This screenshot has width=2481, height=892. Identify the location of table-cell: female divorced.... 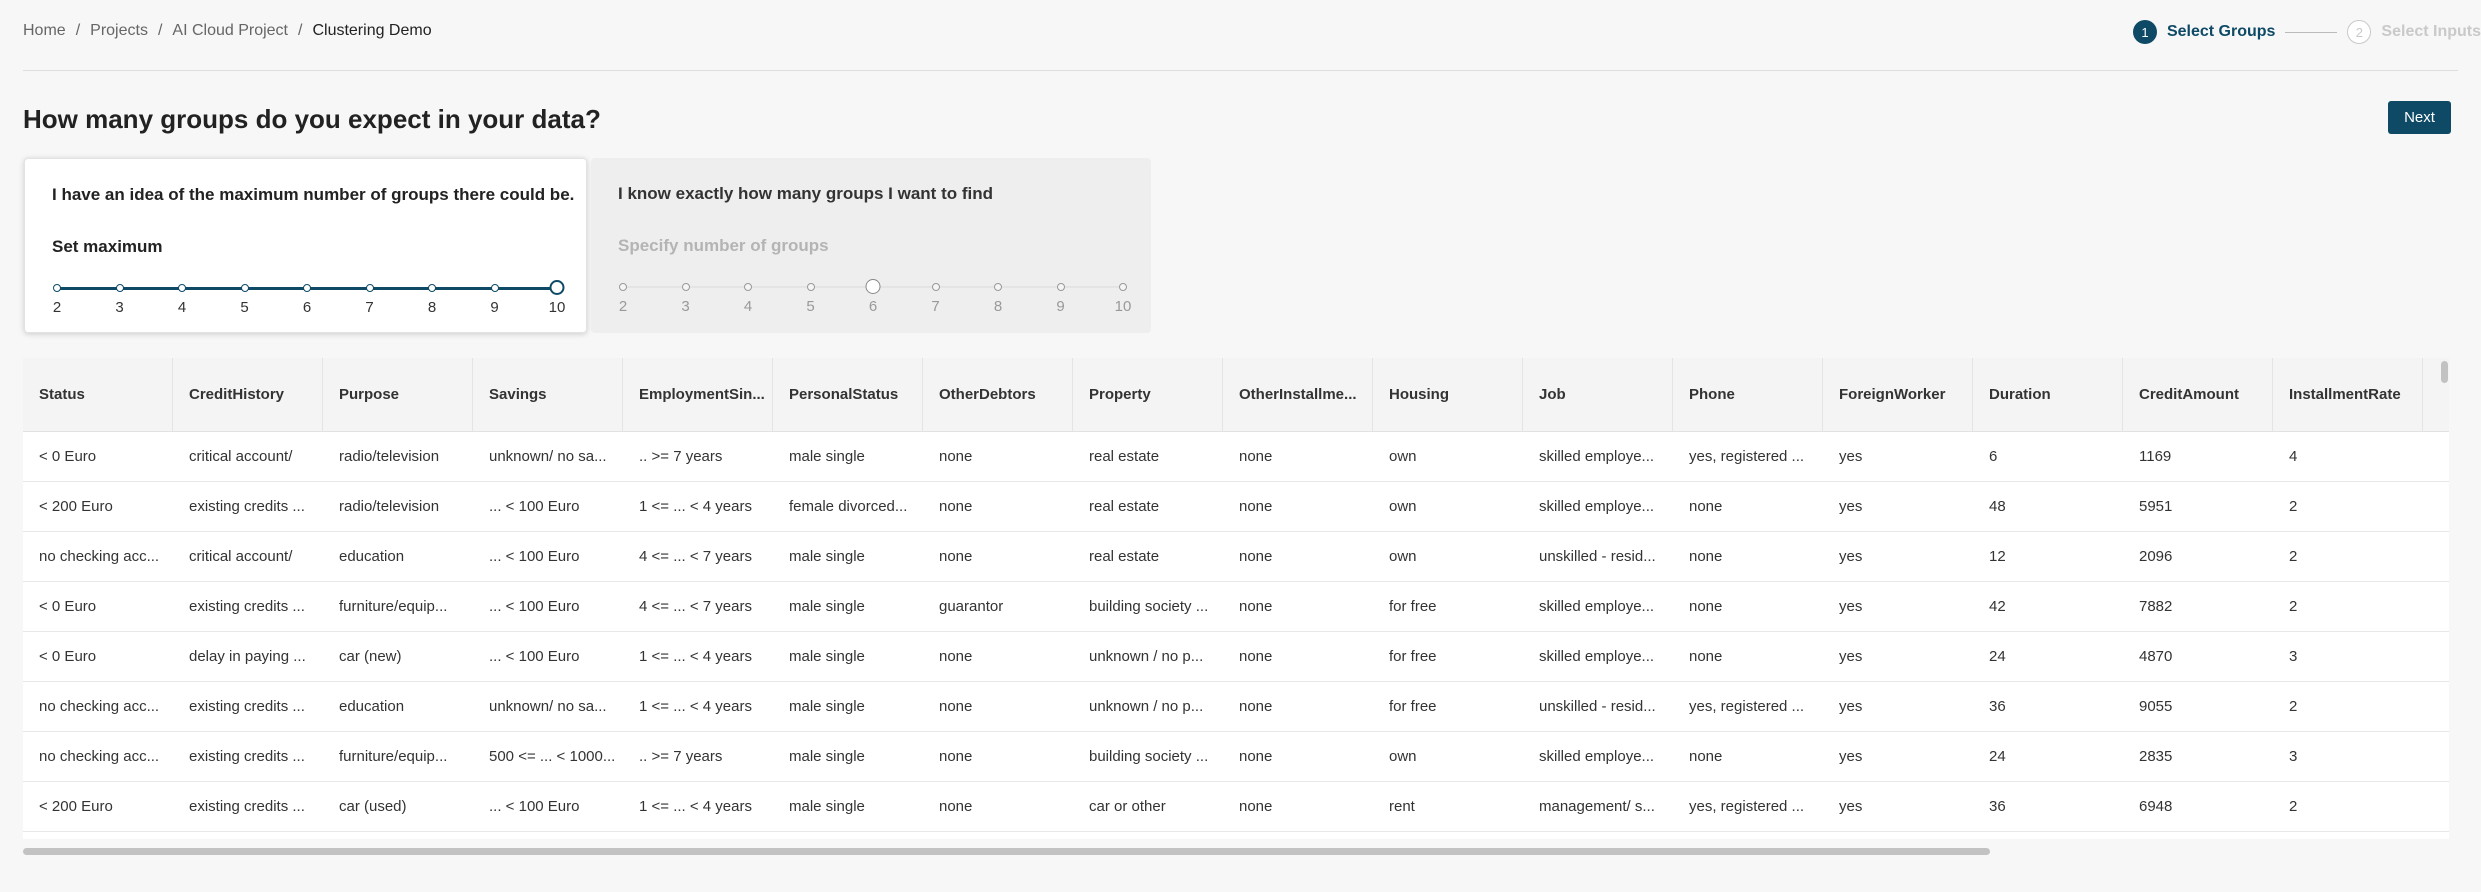
(848, 506).